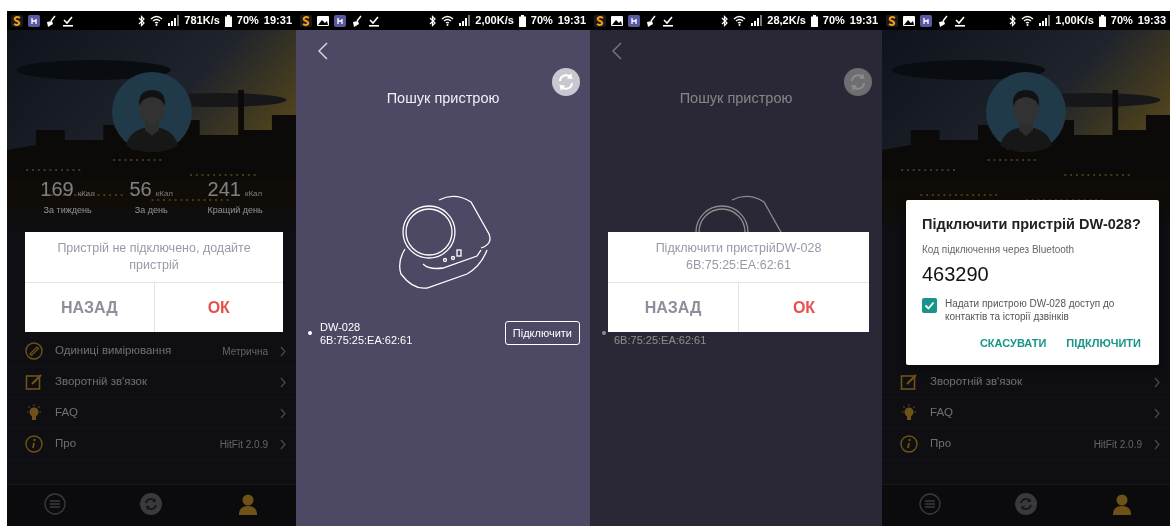  Describe the element at coordinates (151, 351) in the screenshot. I see `menu-item: Одиниці вимірювання Метрична` at that location.